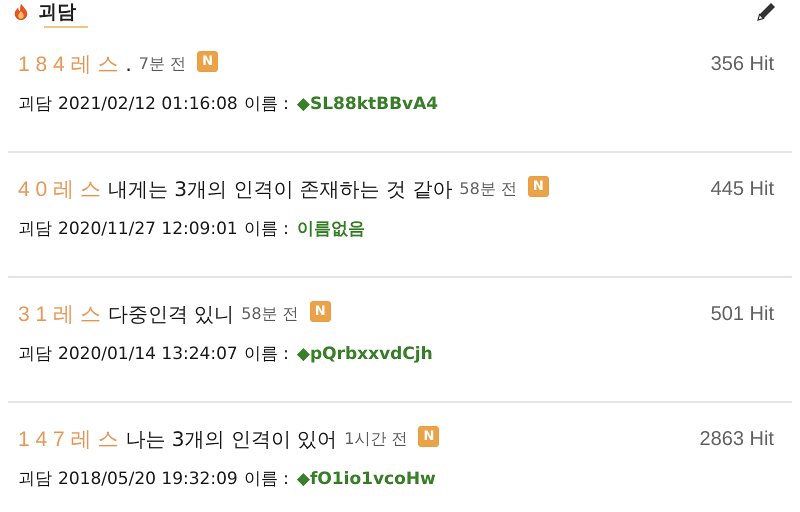 Image resolution: width=800 pixels, height=512 pixels. What do you see at coordinates (128, 64) in the screenshot?
I see `thread-title: .` at bounding box center [128, 64].